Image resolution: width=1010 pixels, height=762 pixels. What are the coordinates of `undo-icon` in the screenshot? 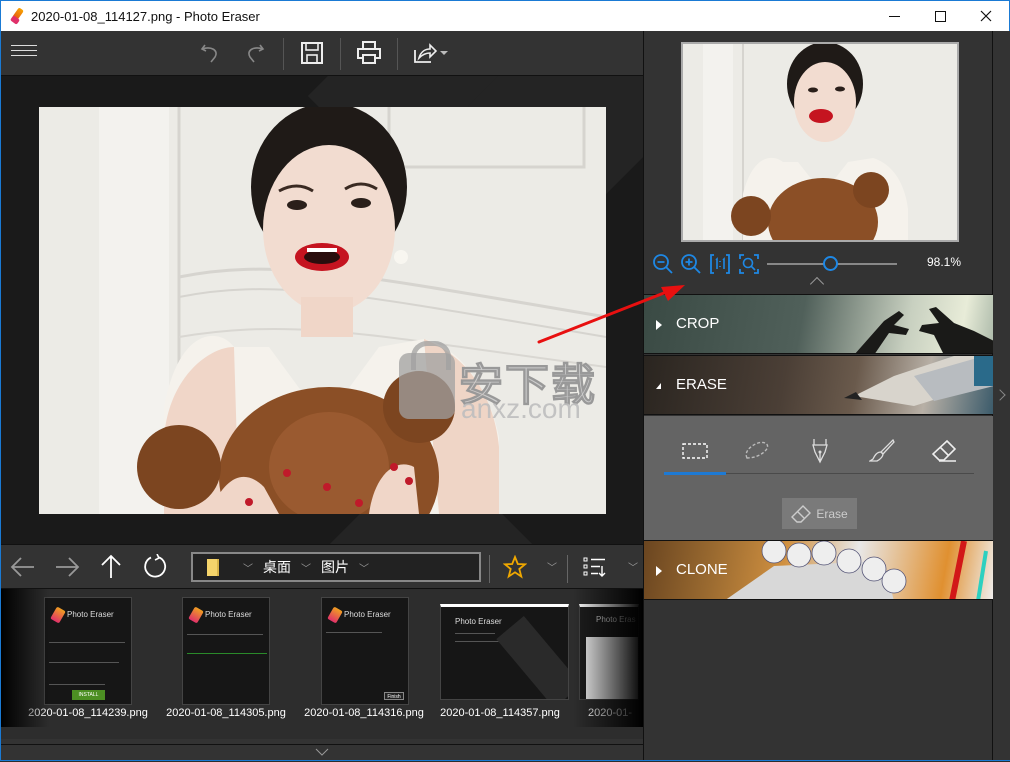 It's located at (208, 53).